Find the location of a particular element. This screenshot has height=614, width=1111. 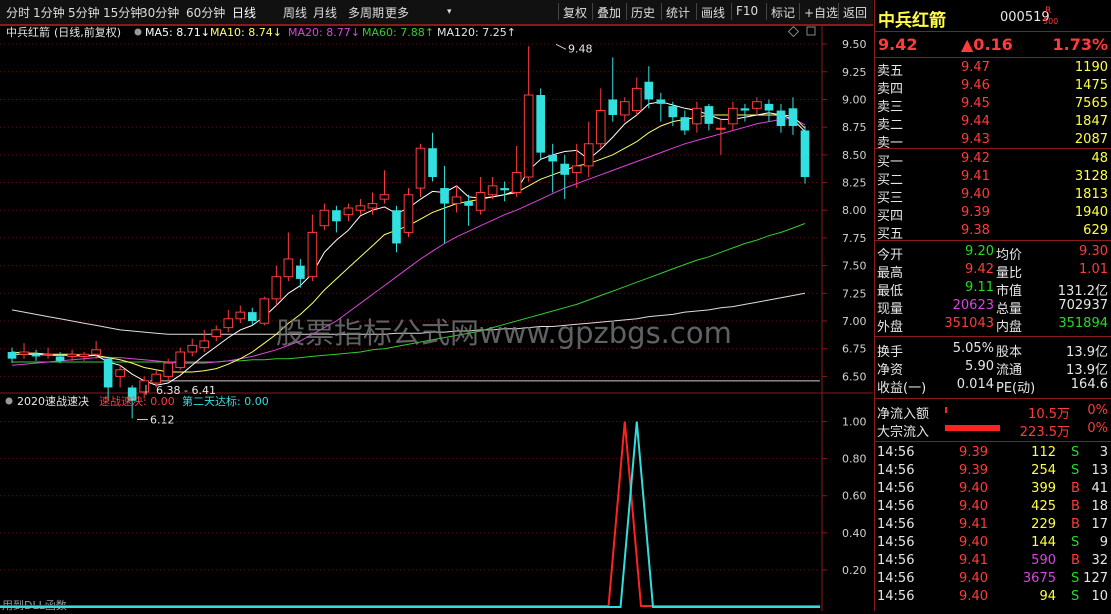

period-tab-8: 月线 is located at coordinates (325, 12).